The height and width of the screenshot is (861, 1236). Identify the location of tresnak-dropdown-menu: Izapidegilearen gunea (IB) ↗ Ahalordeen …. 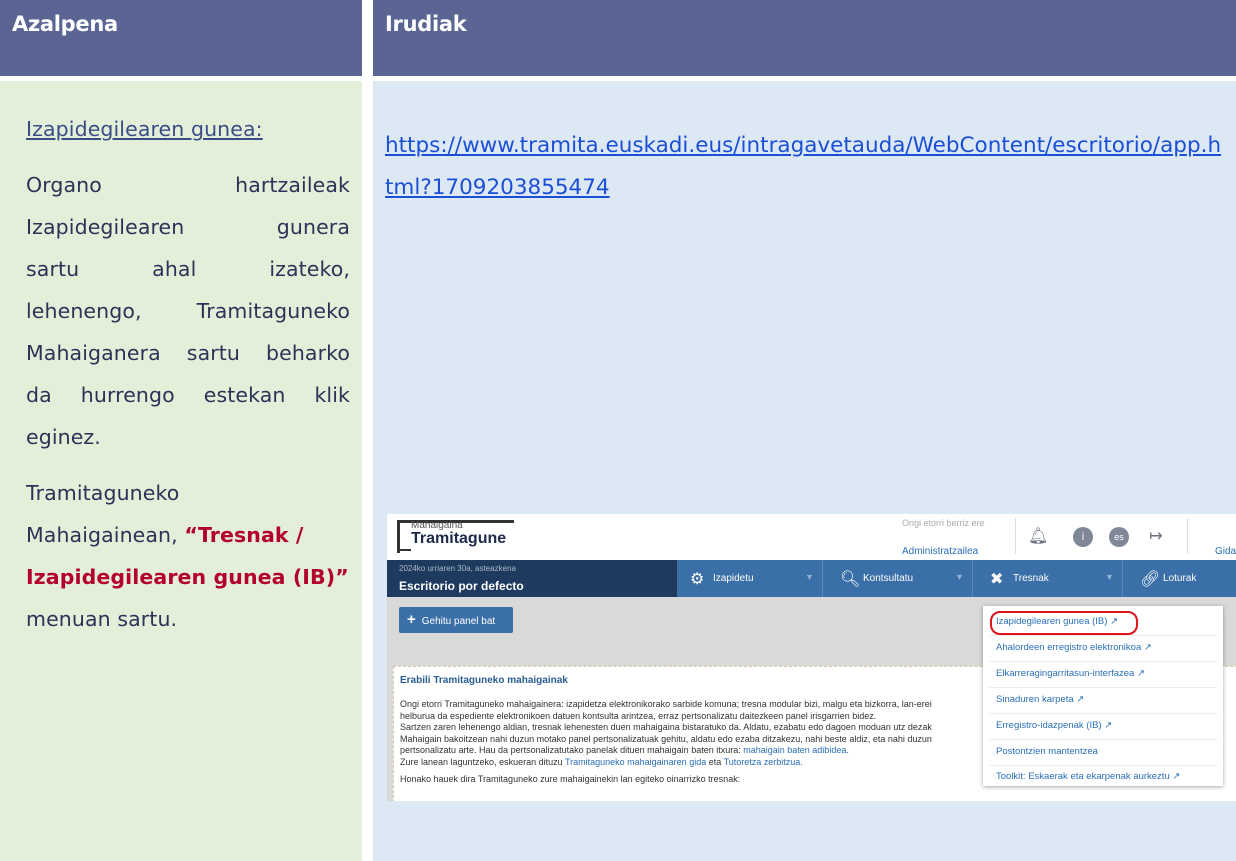
(1103, 696).